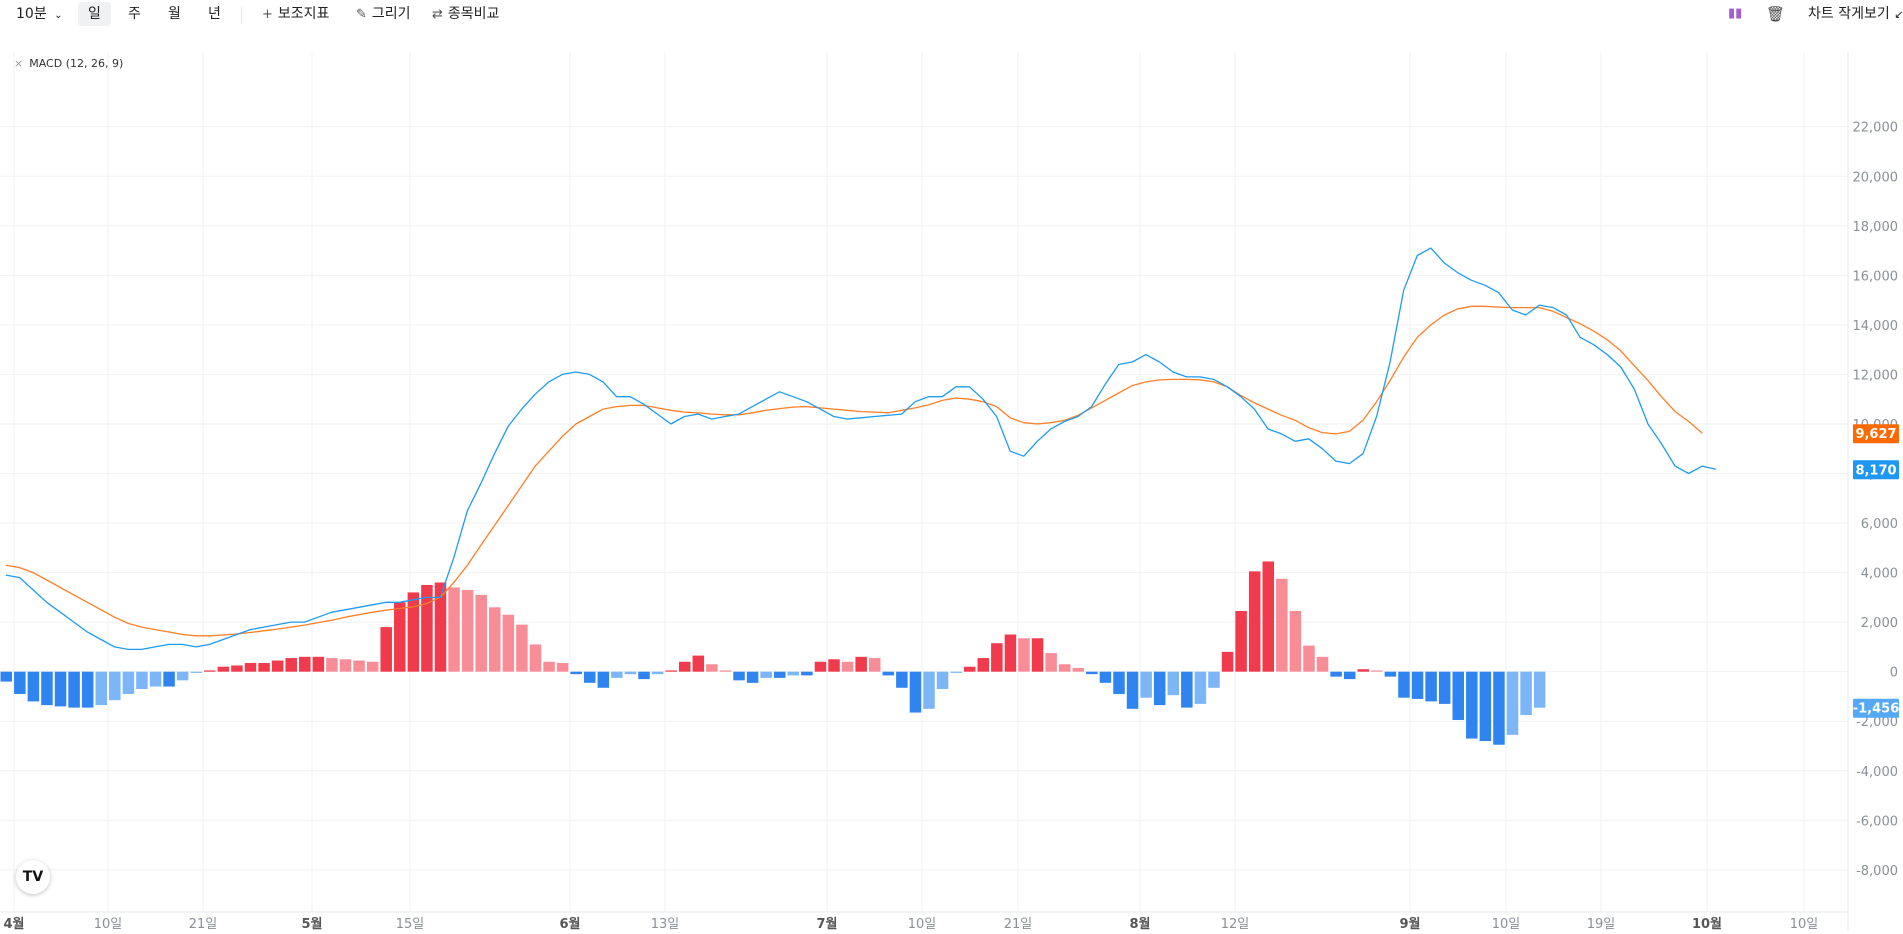 Image resolution: width=1903 pixels, height=934 pixels. Describe the element at coordinates (465, 14) in the screenshot. I see `compare-button: ⇄ 종목비교` at that location.